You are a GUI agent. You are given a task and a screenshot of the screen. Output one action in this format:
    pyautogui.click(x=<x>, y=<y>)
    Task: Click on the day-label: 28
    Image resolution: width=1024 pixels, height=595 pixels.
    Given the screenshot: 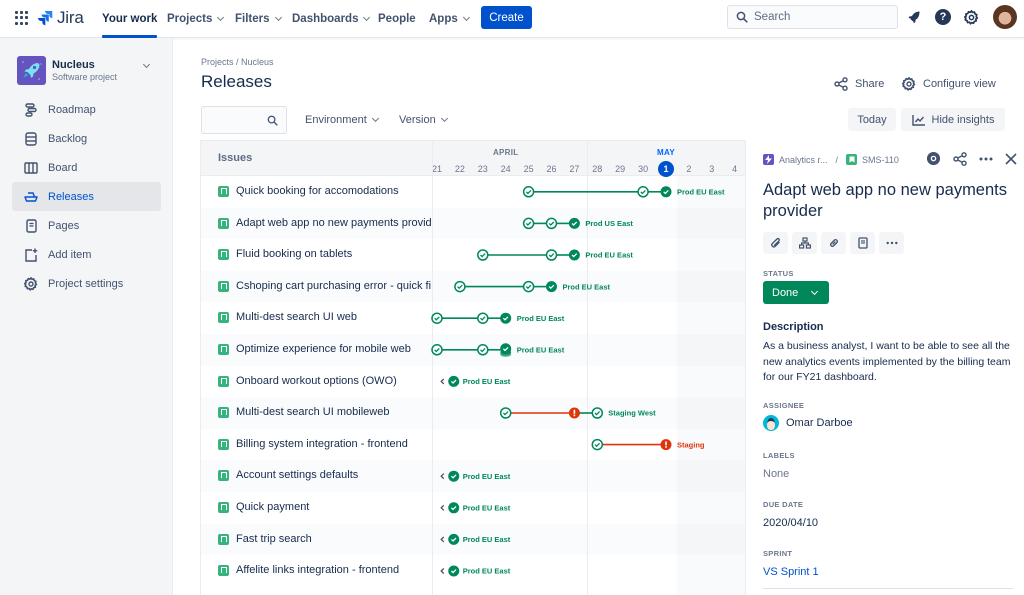 What is the action you would take?
    pyautogui.click(x=597, y=169)
    